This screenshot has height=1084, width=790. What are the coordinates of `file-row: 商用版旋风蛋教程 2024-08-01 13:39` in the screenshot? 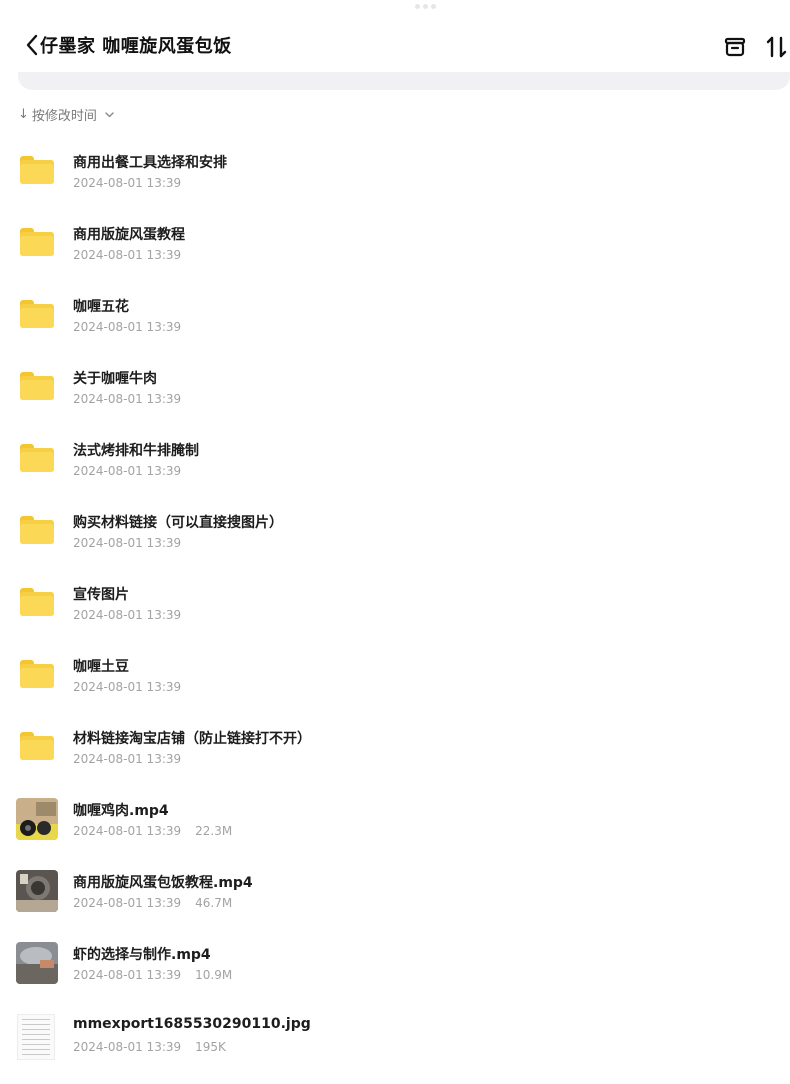 It's located at (395, 244).